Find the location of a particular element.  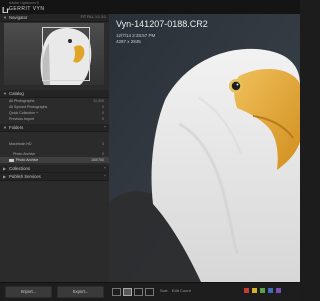

folder-icon is located at coordinates (11, 160).